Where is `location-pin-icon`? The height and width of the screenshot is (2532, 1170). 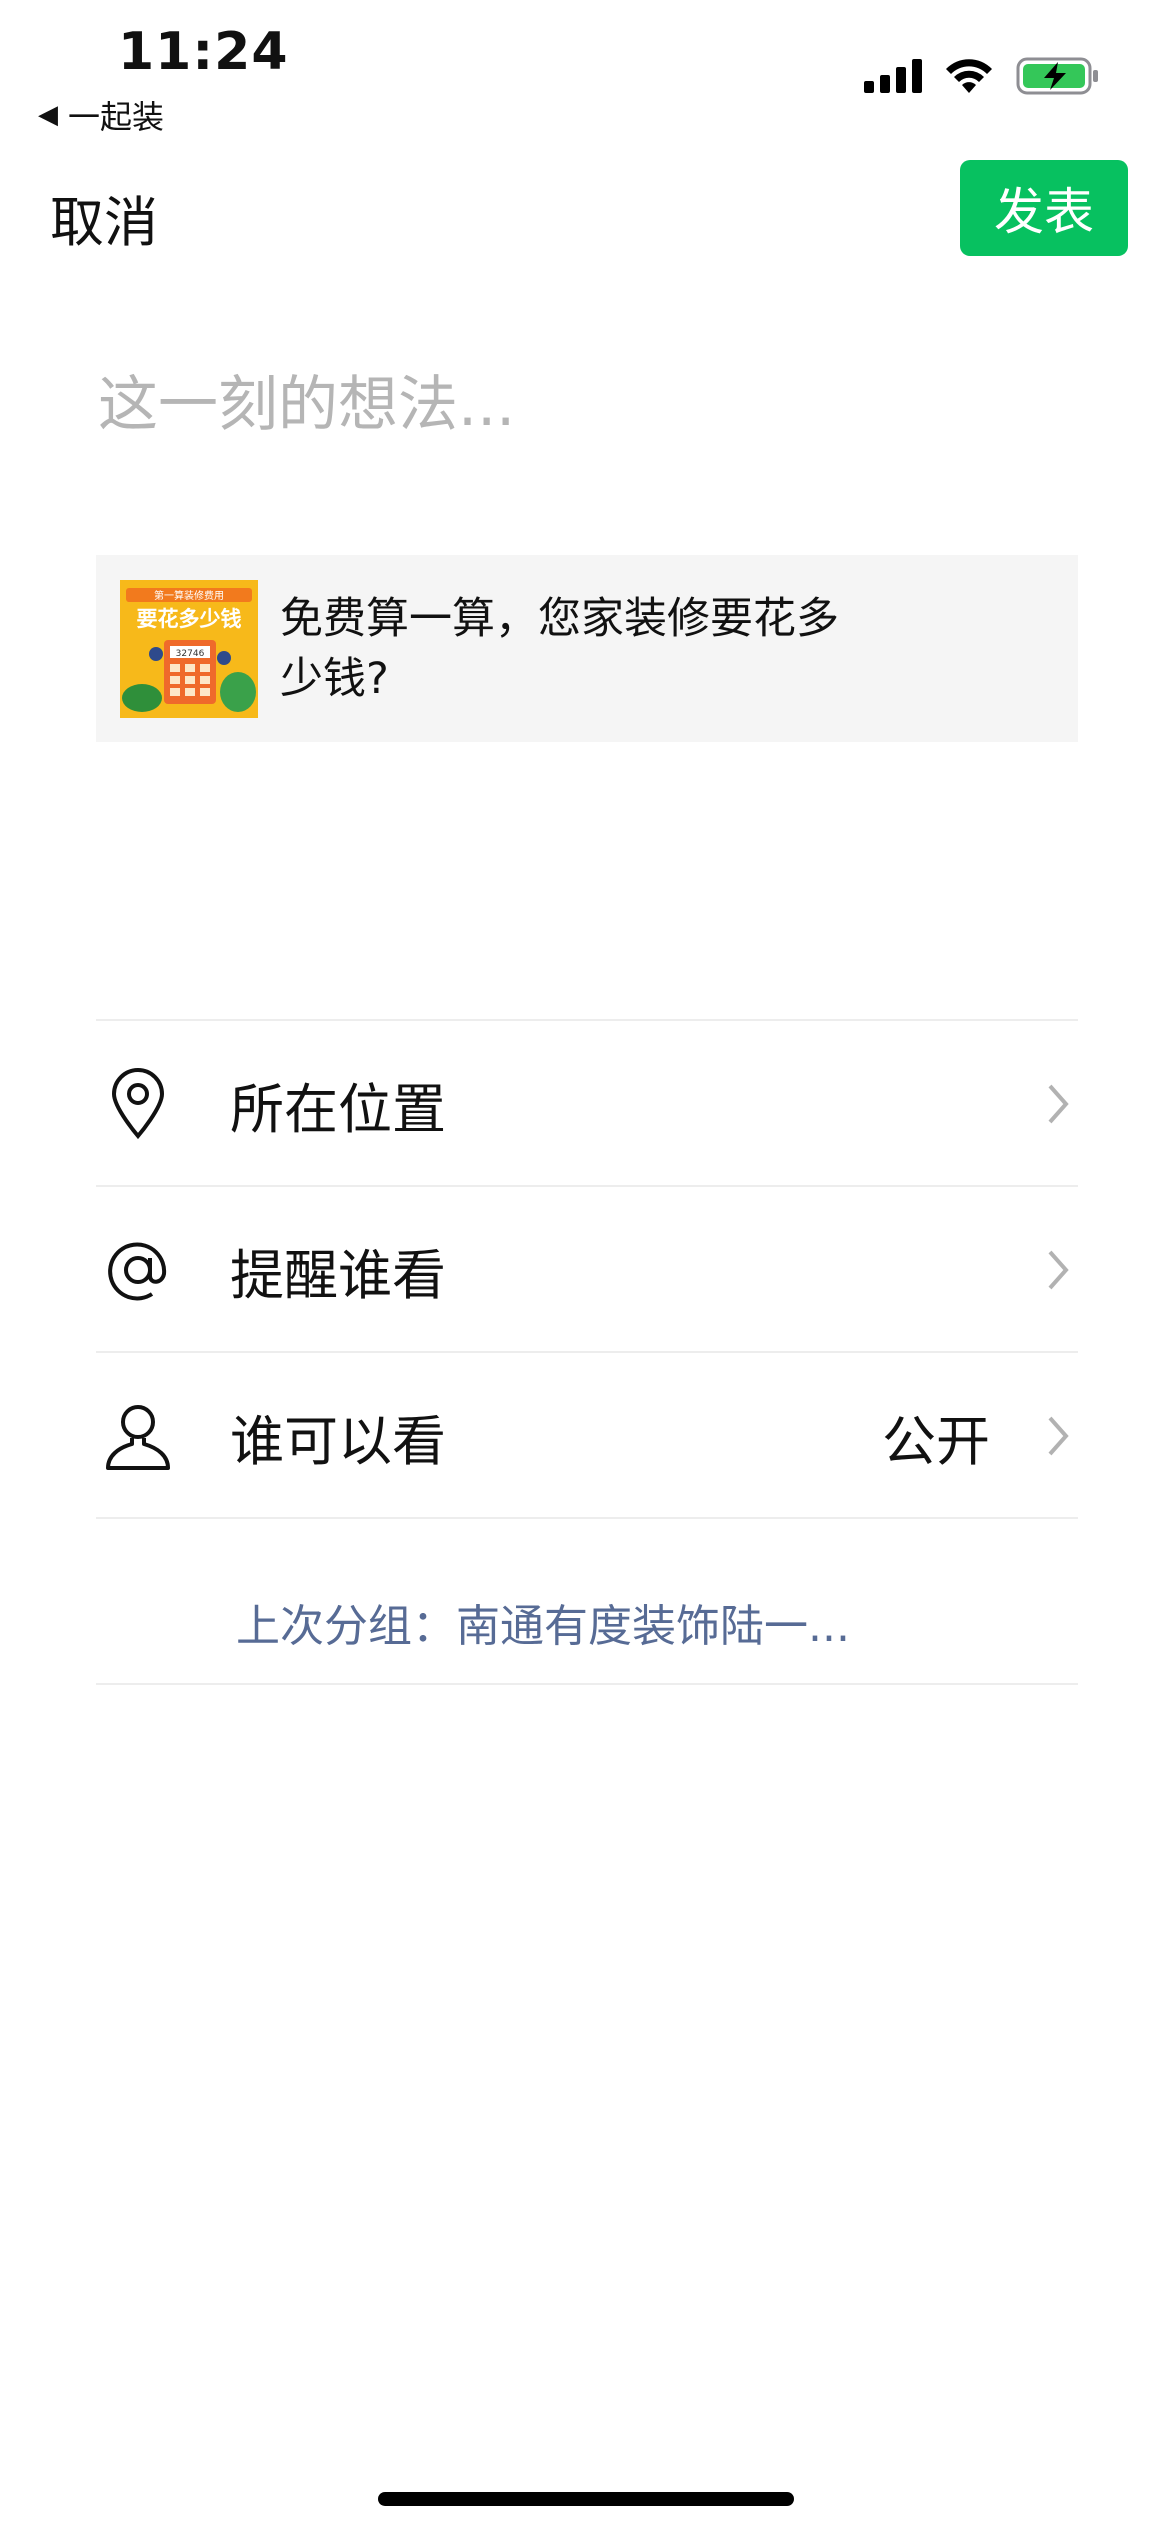
location-pin-icon is located at coordinates (138, 1104).